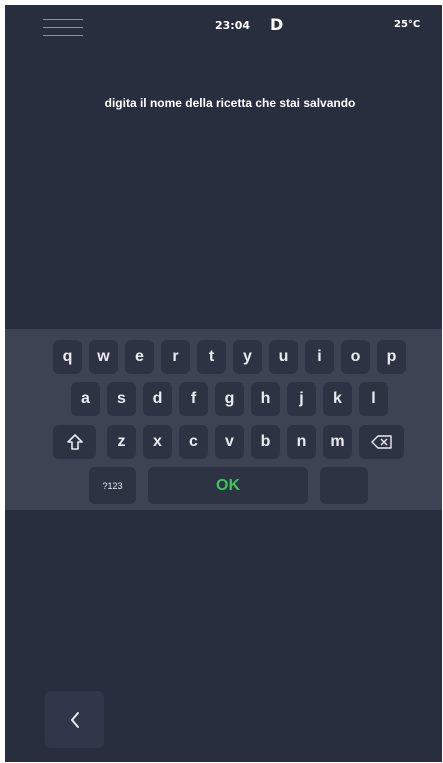  Describe the element at coordinates (229, 442) in the screenshot. I see `key-v: v` at that location.